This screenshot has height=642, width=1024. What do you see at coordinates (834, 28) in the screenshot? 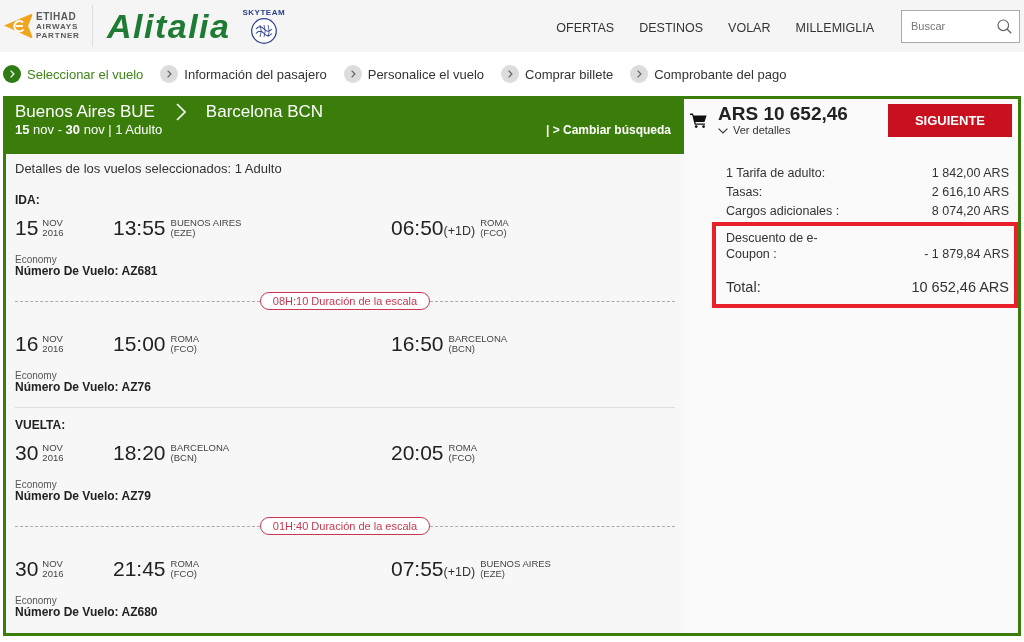
I see `nav-link: MILLEMIGLIA` at bounding box center [834, 28].